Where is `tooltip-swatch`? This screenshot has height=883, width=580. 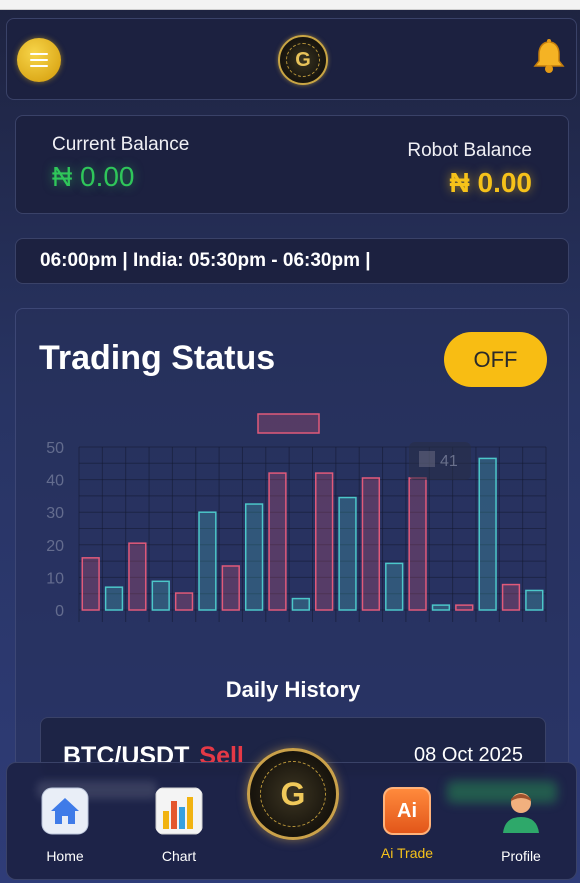 tooltip-swatch is located at coordinates (427, 459).